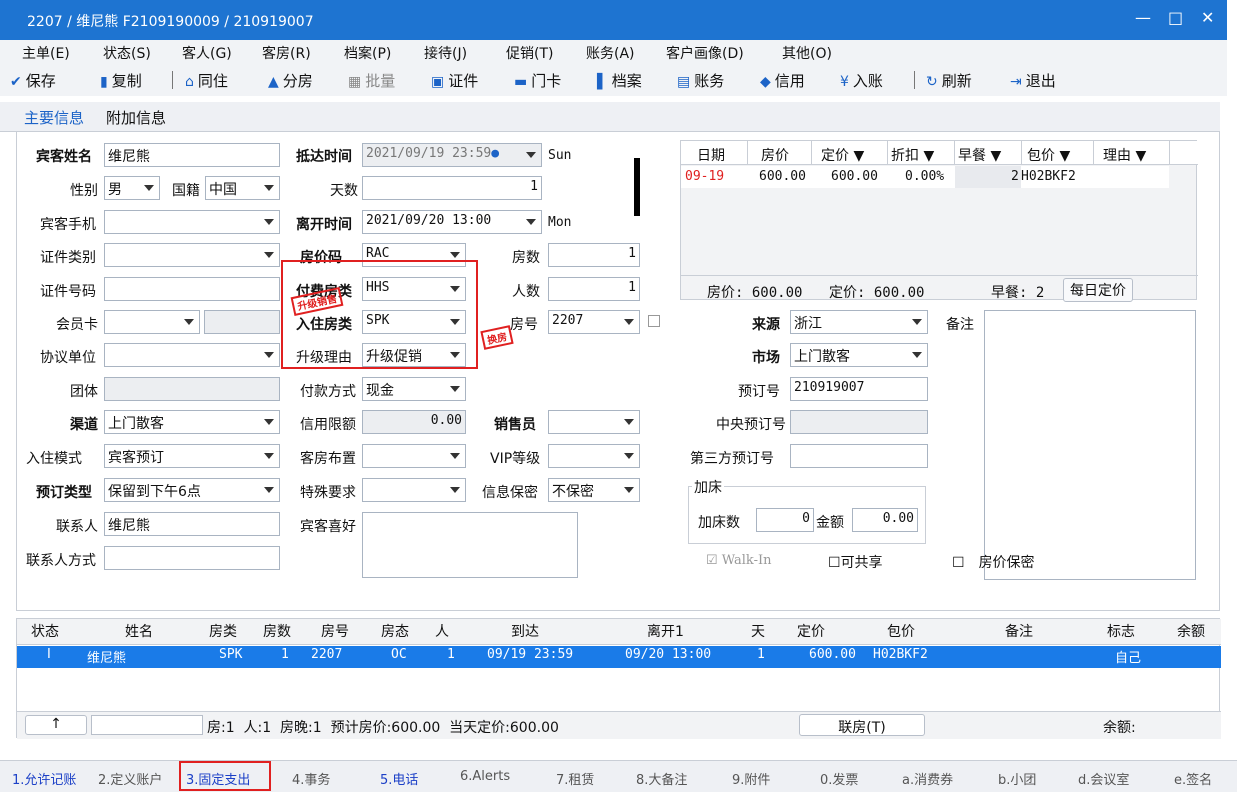 The height and width of the screenshot is (795, 1237). I want to click on menu-main: 主单(E), so click(46, 53).